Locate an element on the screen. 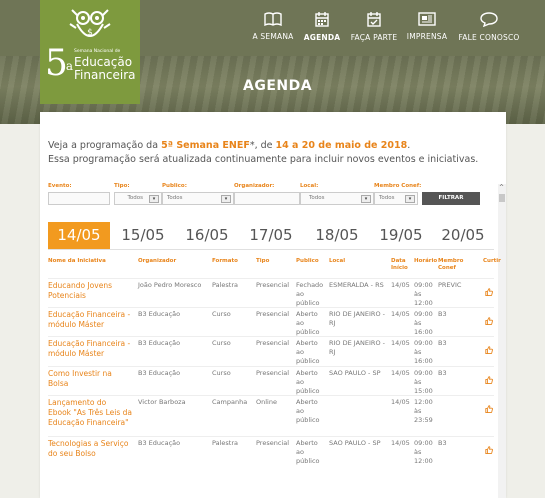  cell-line: Victor Barboza is located at coordinates (162, 402).